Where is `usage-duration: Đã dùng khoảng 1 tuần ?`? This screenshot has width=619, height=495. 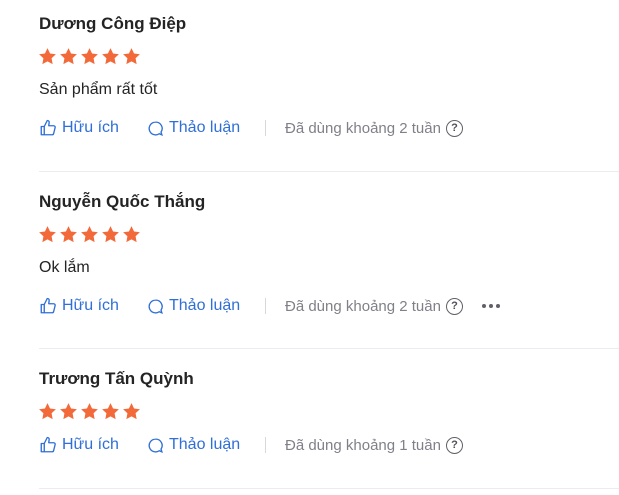
usage-duration: Đã dùng khoảng 1 tuần ? is located at coordinates (374, 445).